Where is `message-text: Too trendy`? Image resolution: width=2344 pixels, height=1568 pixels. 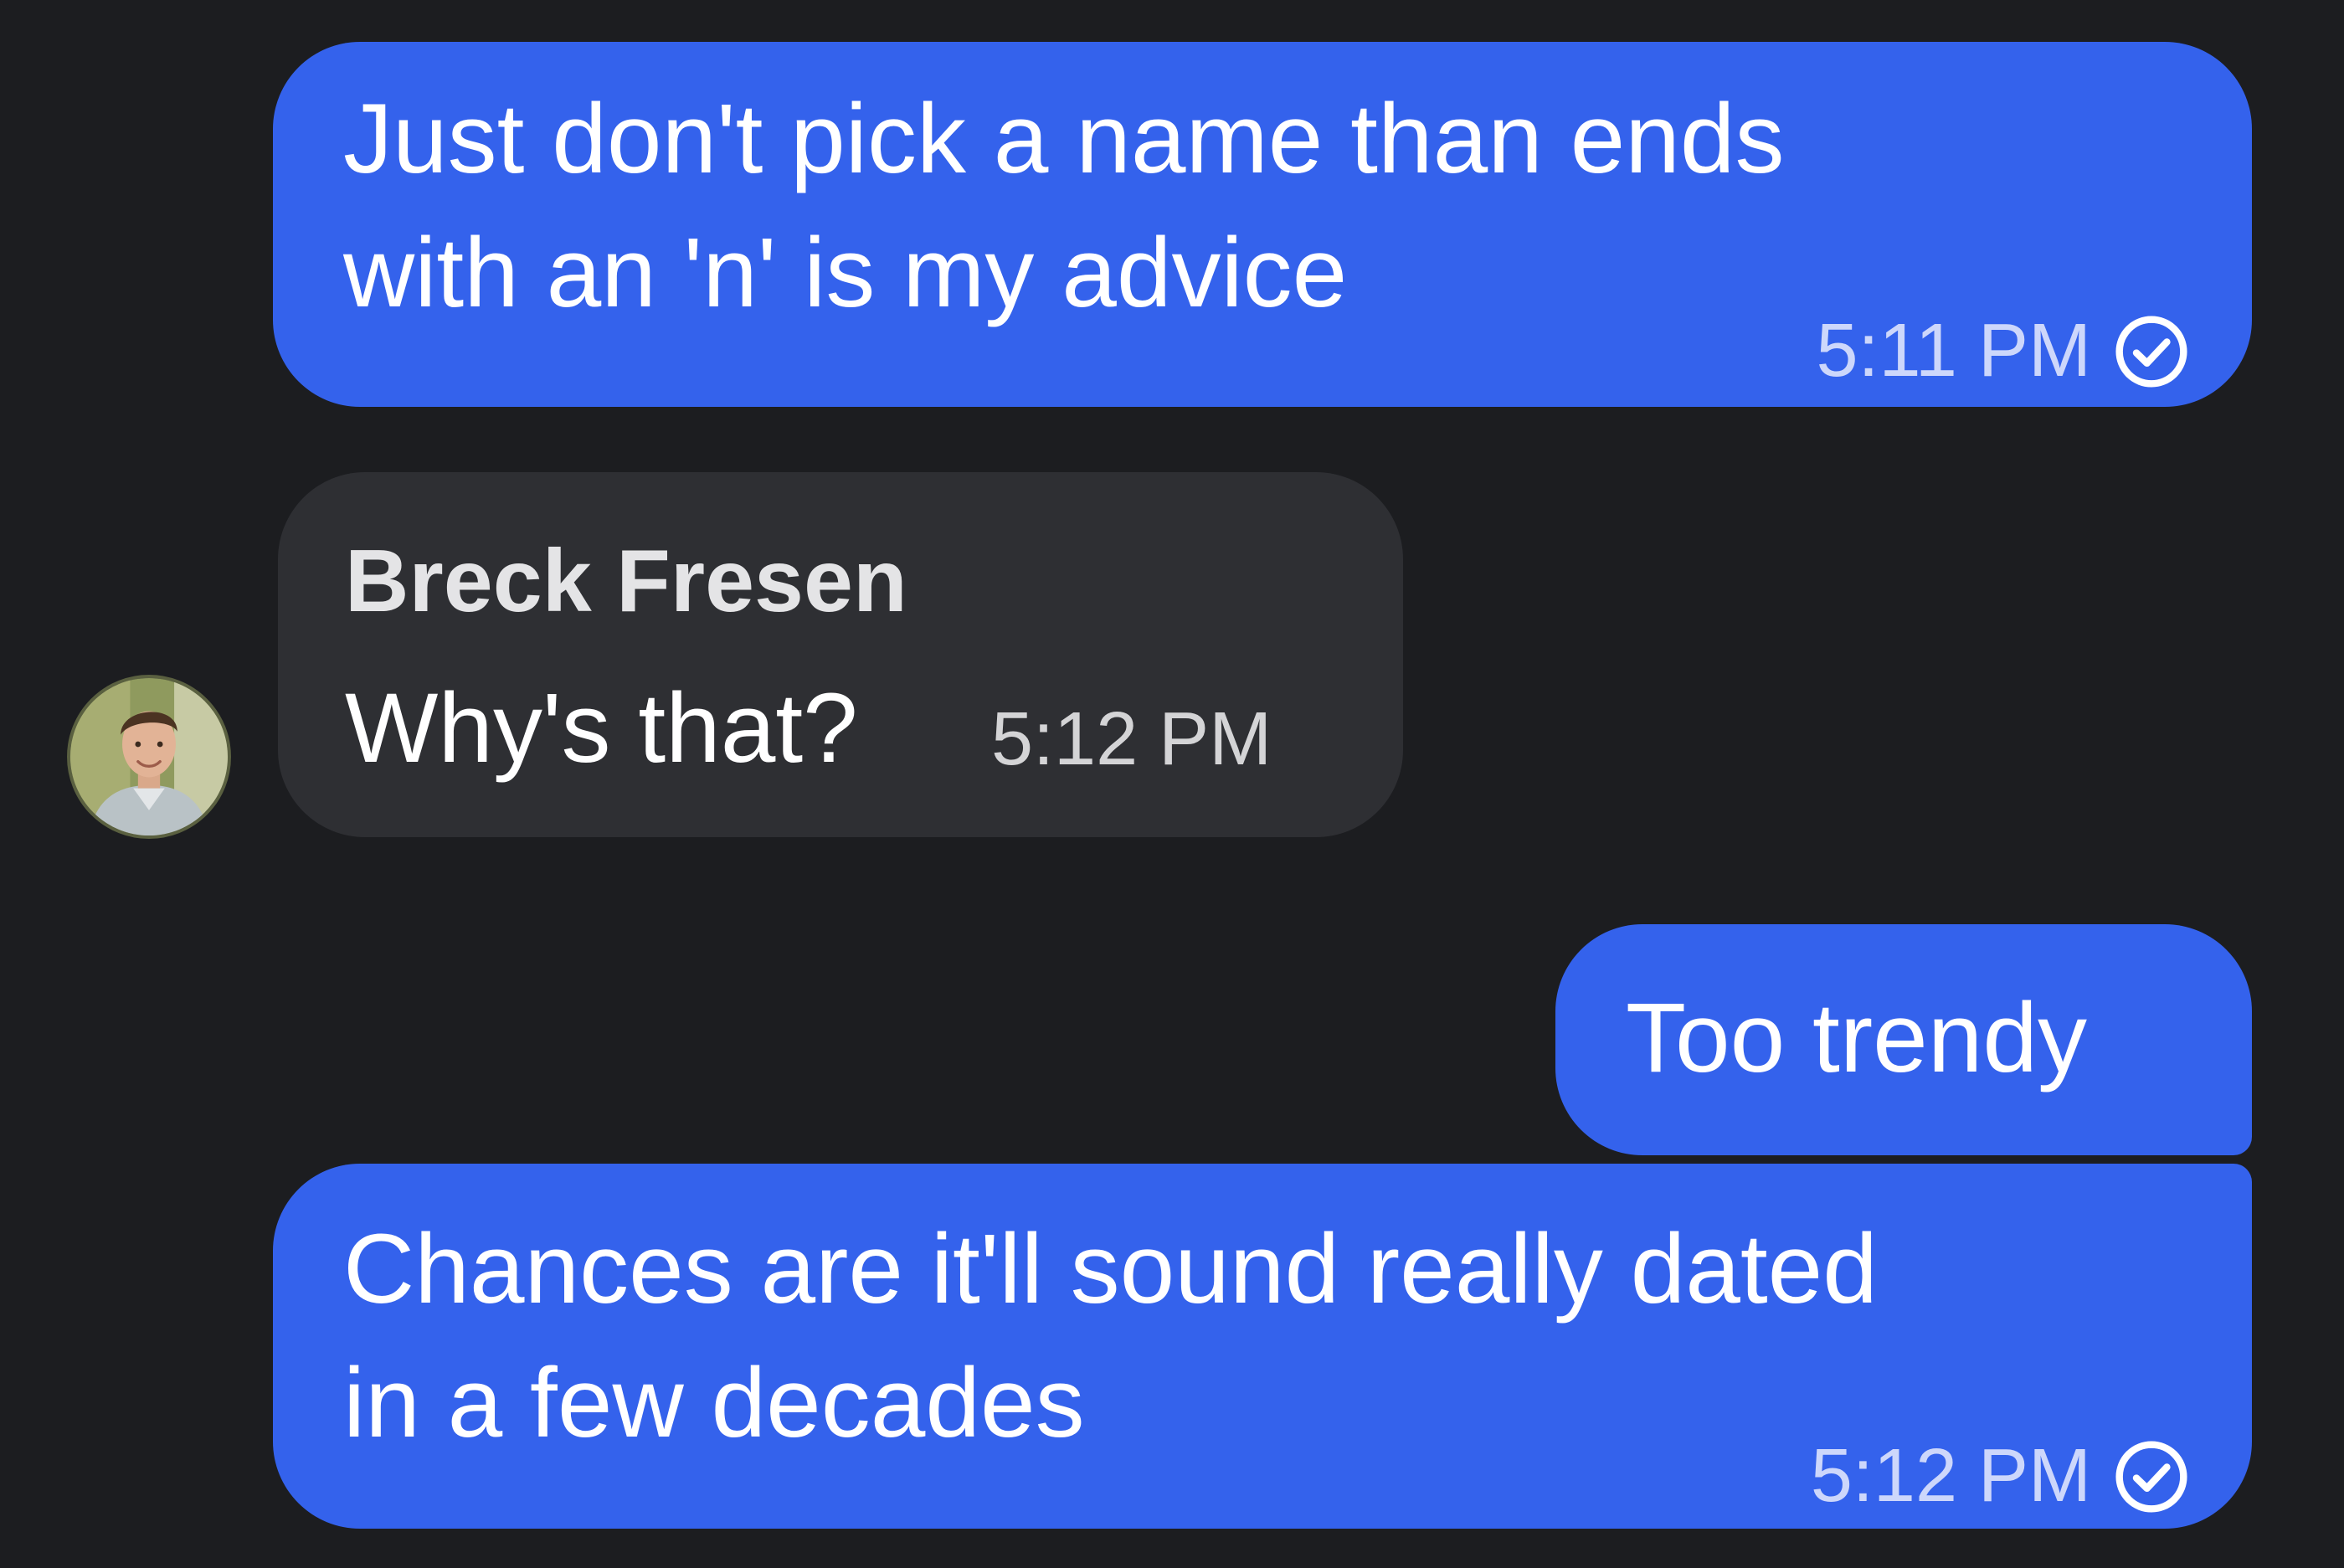 message-text: Too trendy is located at coordinates (1856, 1038).